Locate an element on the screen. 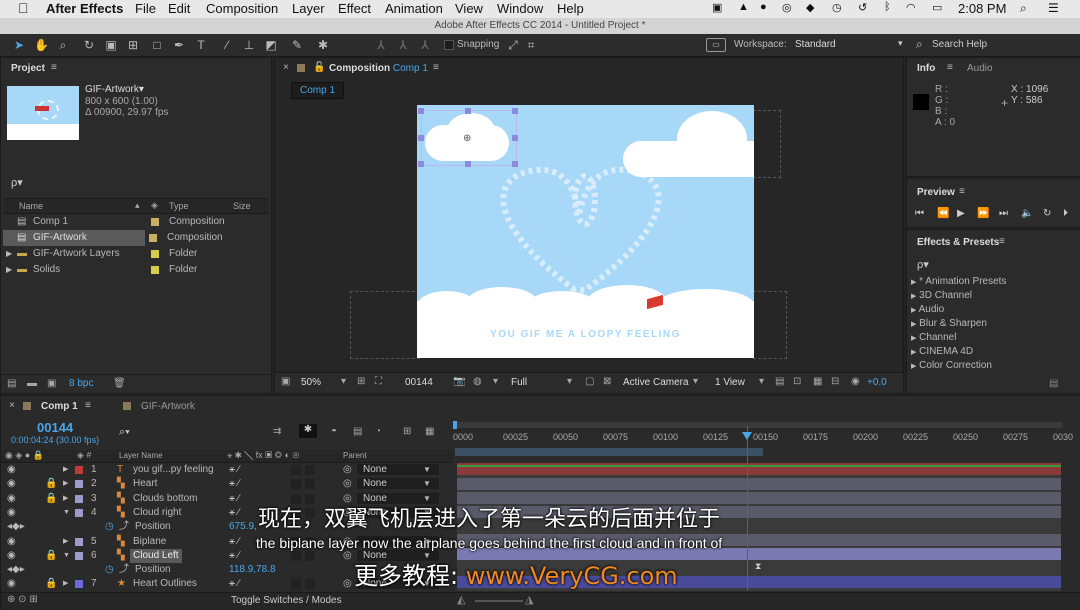 This screenshot has width=1080, height=610. next-frame-icon: ⏩ is located at coordinates (983, 213).